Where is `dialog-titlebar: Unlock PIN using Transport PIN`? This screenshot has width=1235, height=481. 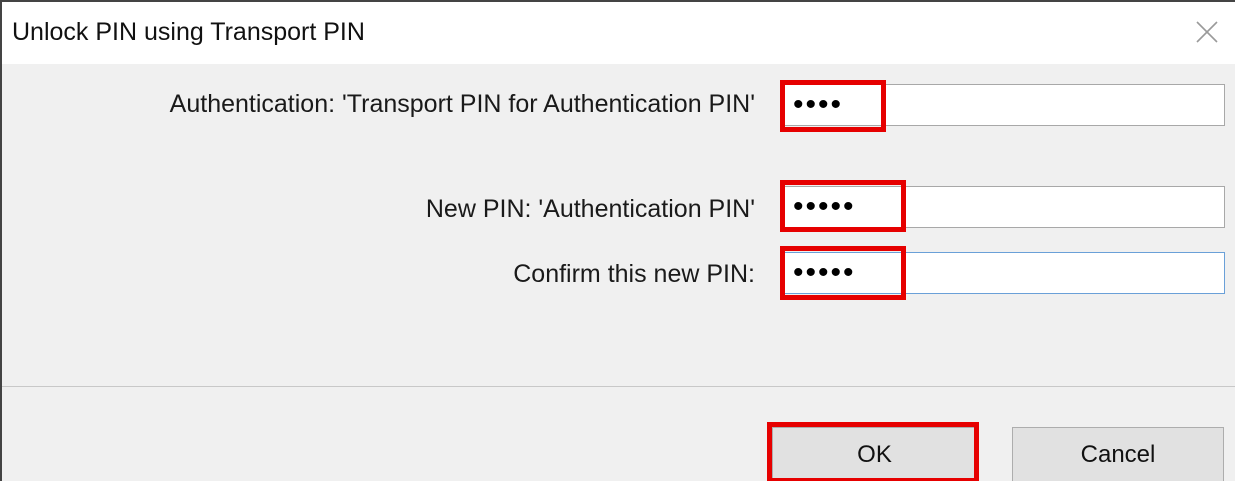 dialog-titlebar: Unlock PIN using Transport PIN is located at coordinates (618, 33).